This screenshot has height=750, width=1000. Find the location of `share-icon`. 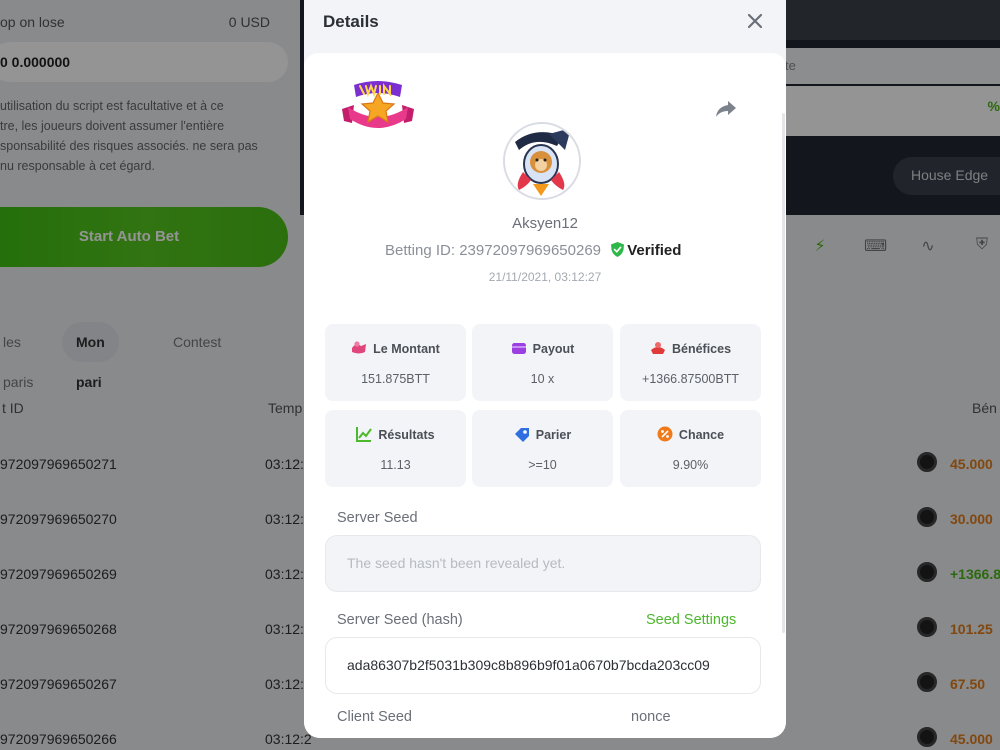

share-icon is located at coordinates (726, 108).